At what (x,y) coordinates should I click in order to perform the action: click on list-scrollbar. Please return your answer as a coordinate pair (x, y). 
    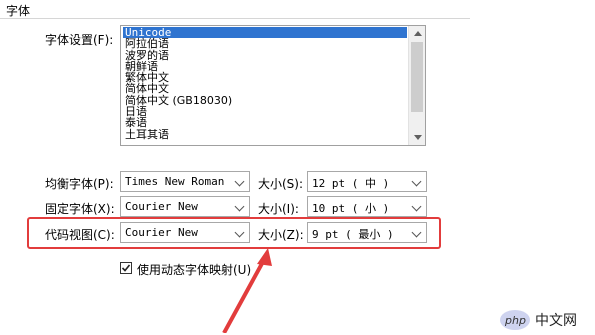
    Looking at the image, I should click on (416, 85).